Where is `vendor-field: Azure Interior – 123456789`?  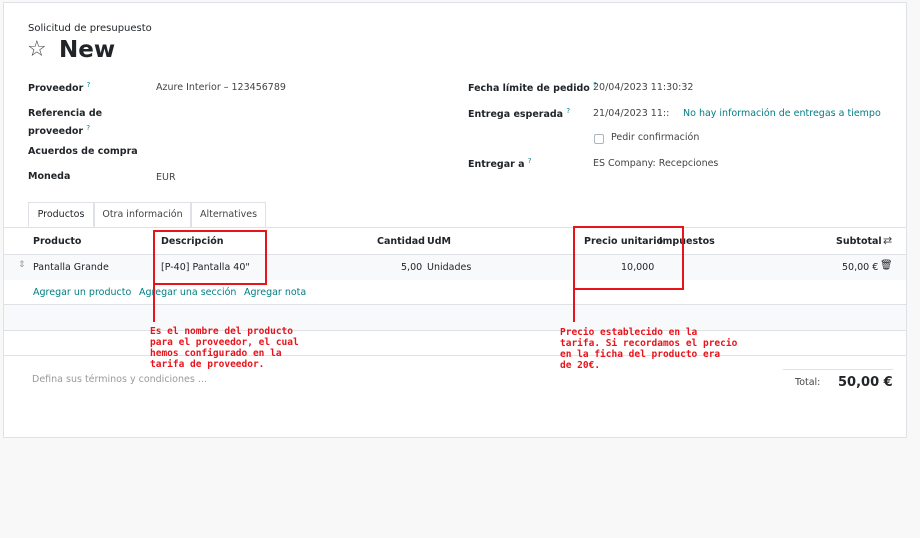
vendor-field: Azure Interior – 123456789 is located at coordinates (221, 87).